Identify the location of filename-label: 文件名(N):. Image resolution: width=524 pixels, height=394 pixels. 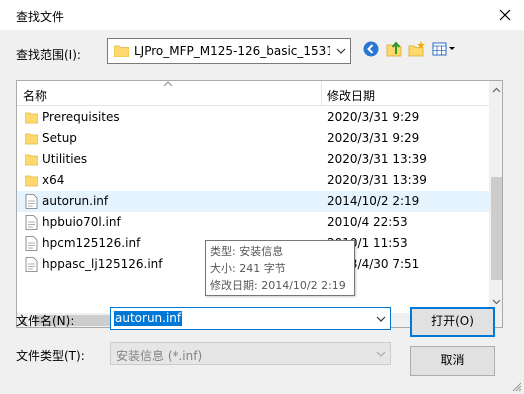
(45, 321).